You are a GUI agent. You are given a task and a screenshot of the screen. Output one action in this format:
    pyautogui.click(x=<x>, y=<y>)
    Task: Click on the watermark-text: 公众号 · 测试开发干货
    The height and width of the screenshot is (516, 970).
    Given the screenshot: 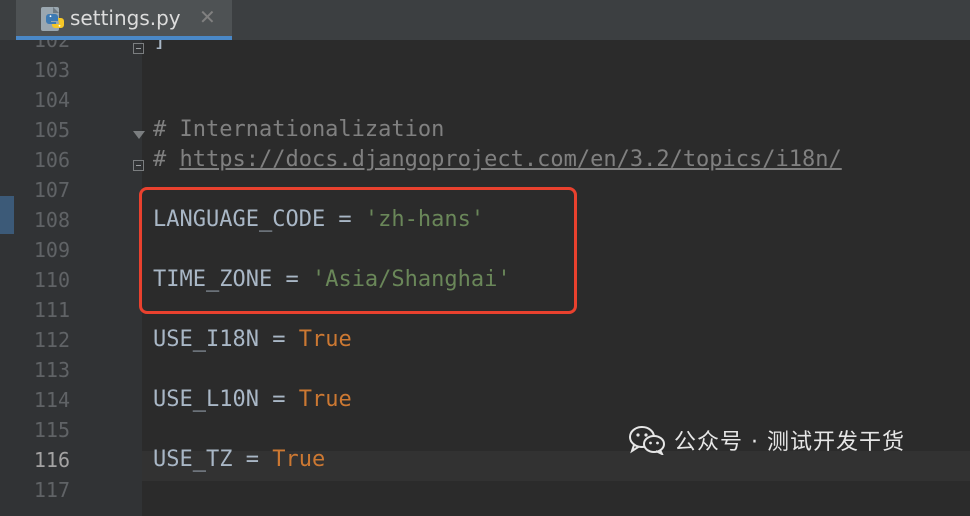 What is the action you would take?
    pyautogui.click(x=789, y=442)
    